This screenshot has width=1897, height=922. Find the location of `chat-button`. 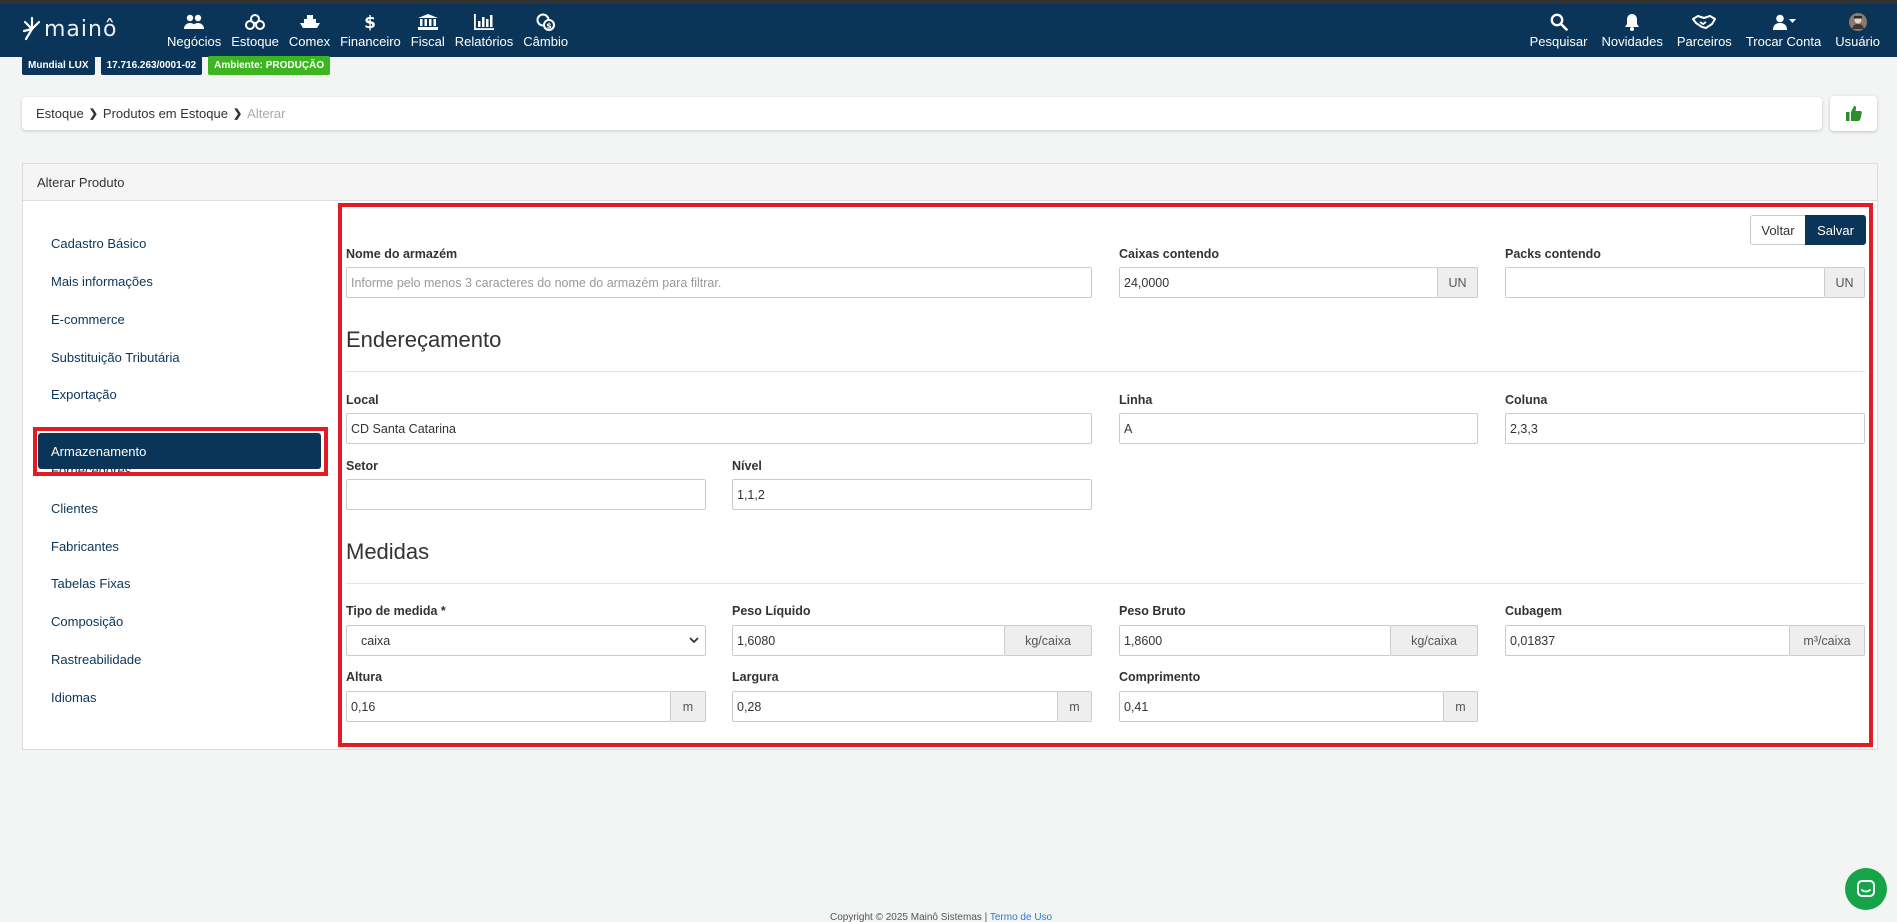

chat-button is located at coordinates (1866, 889).